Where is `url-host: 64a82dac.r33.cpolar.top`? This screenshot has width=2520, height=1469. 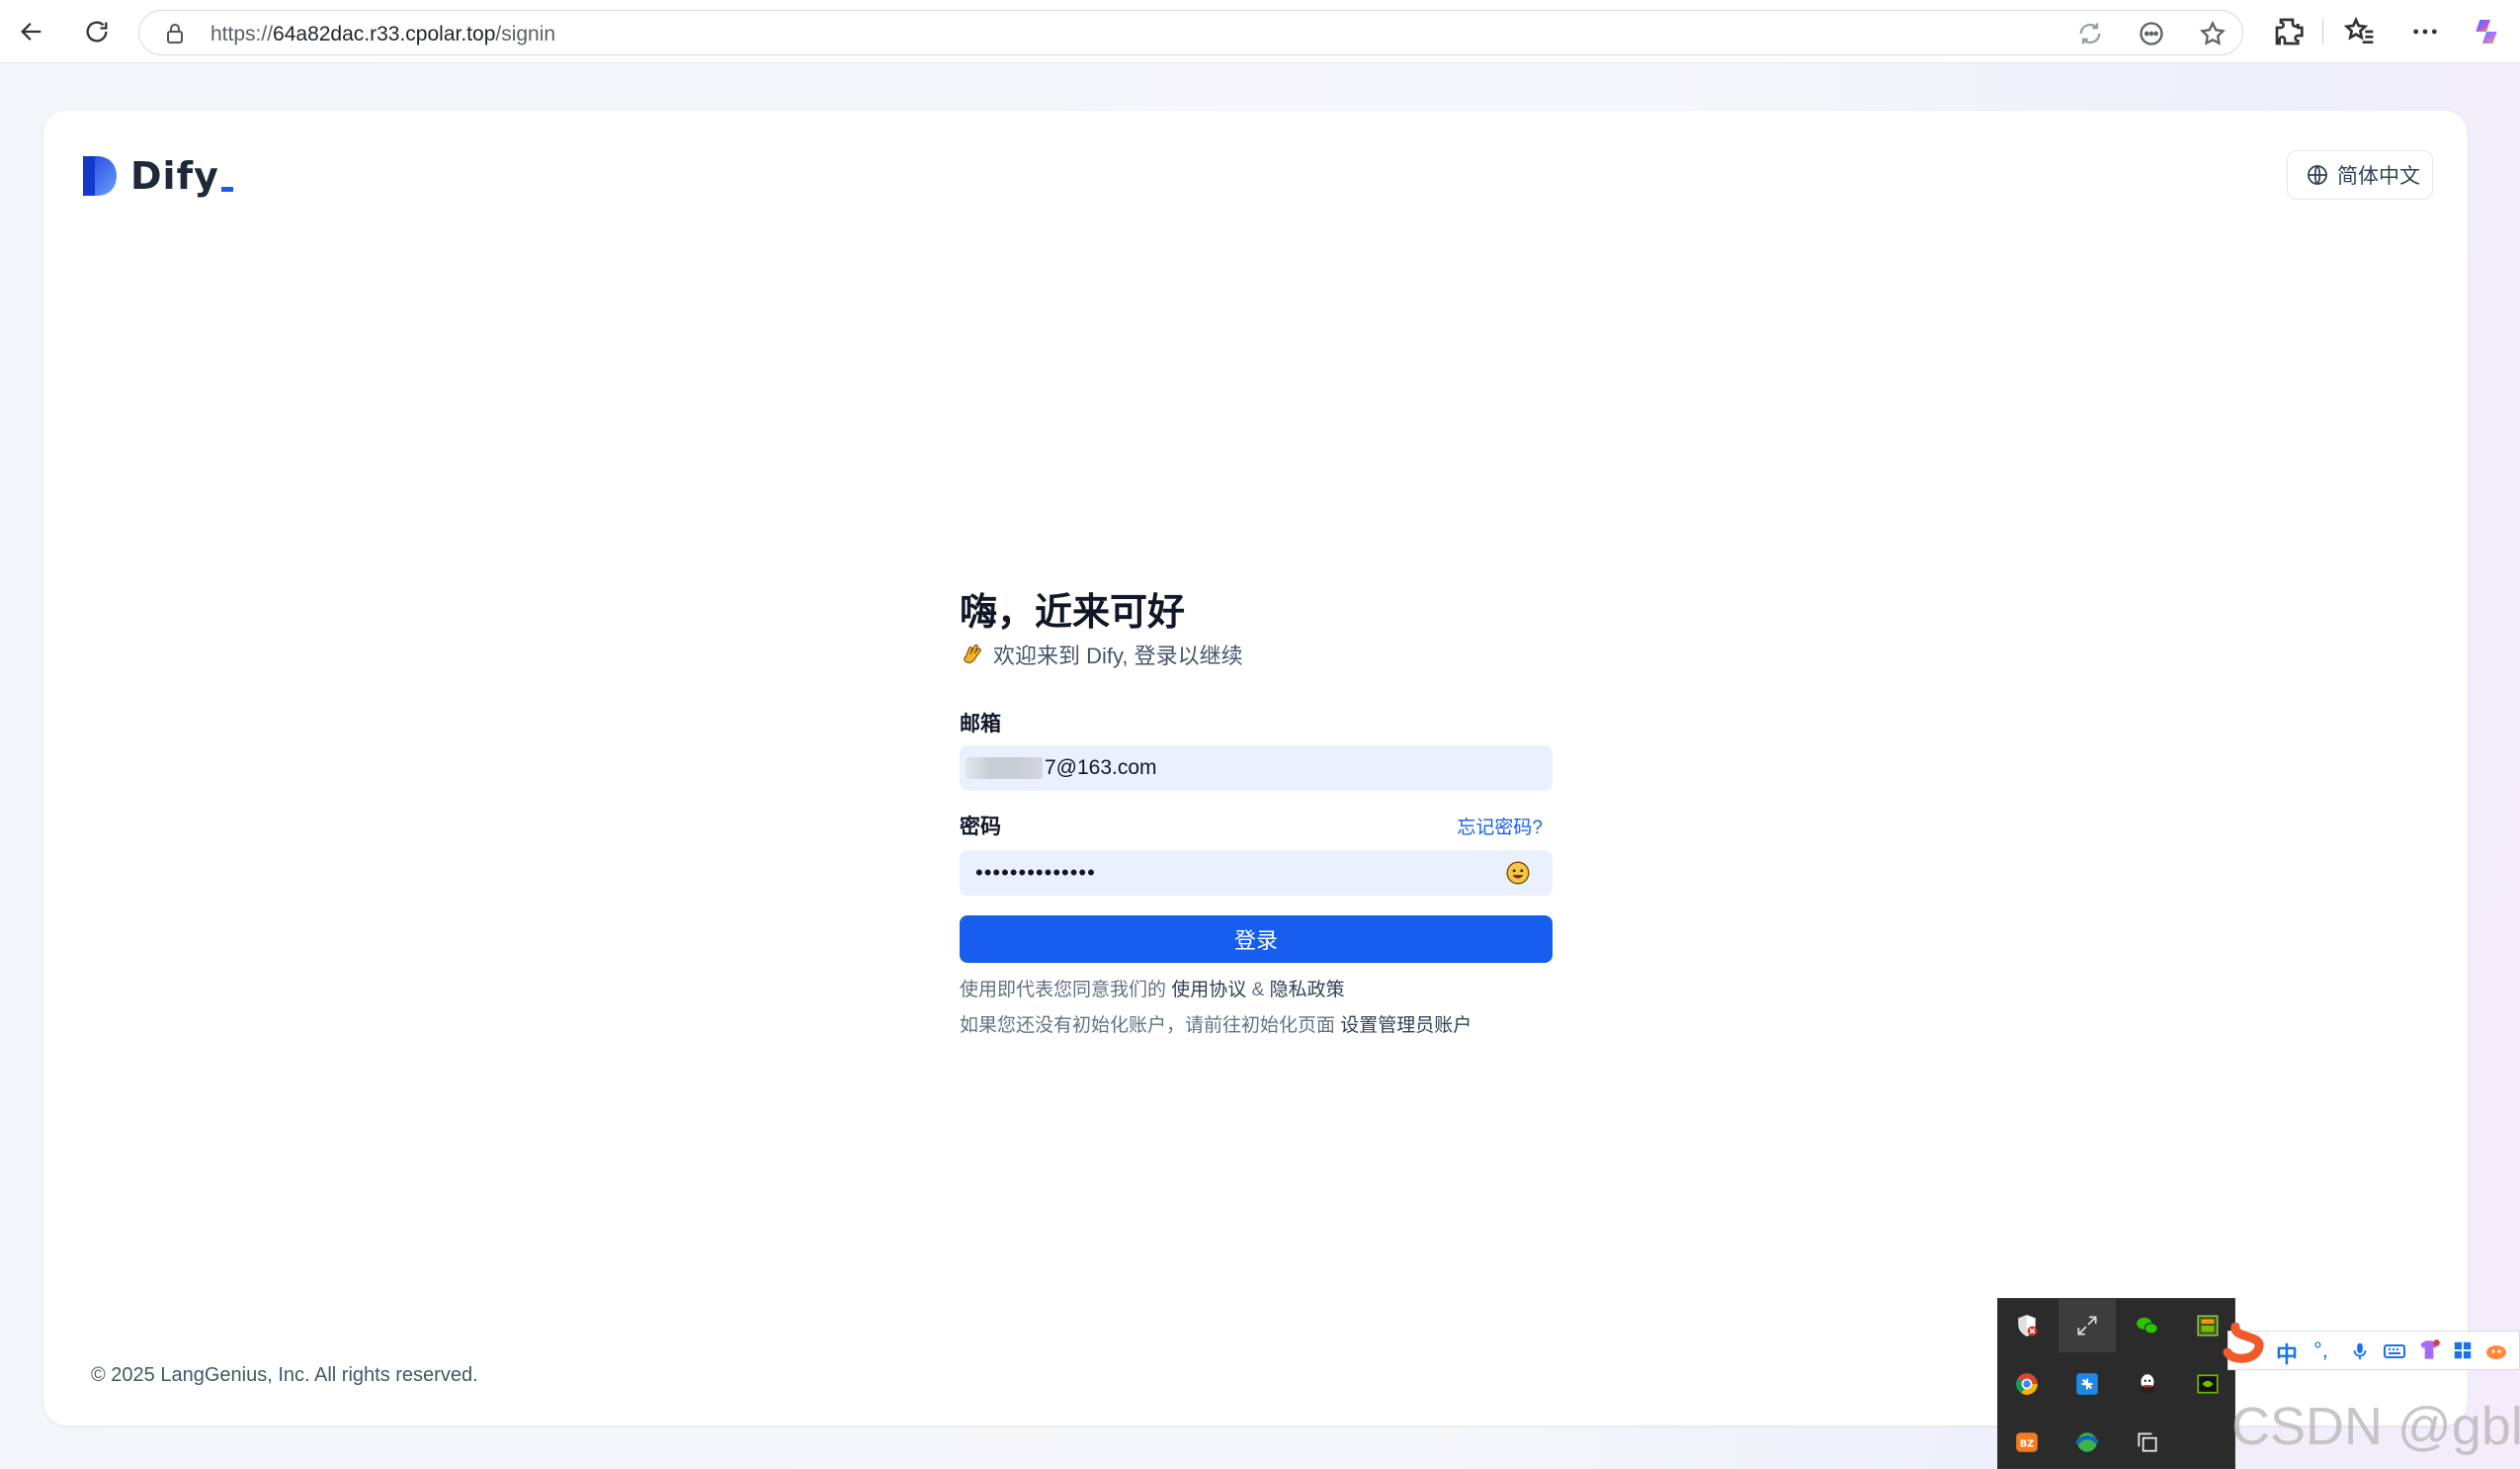
url-host: 64a82dac.r33.cpolar.top is located at coordinates (384, 34).